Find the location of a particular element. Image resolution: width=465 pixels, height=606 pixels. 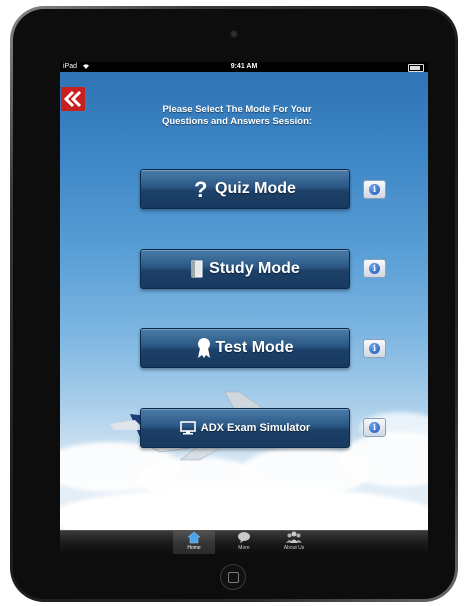

quiz-mode-info-button: i is located at coordinates (374, 189).